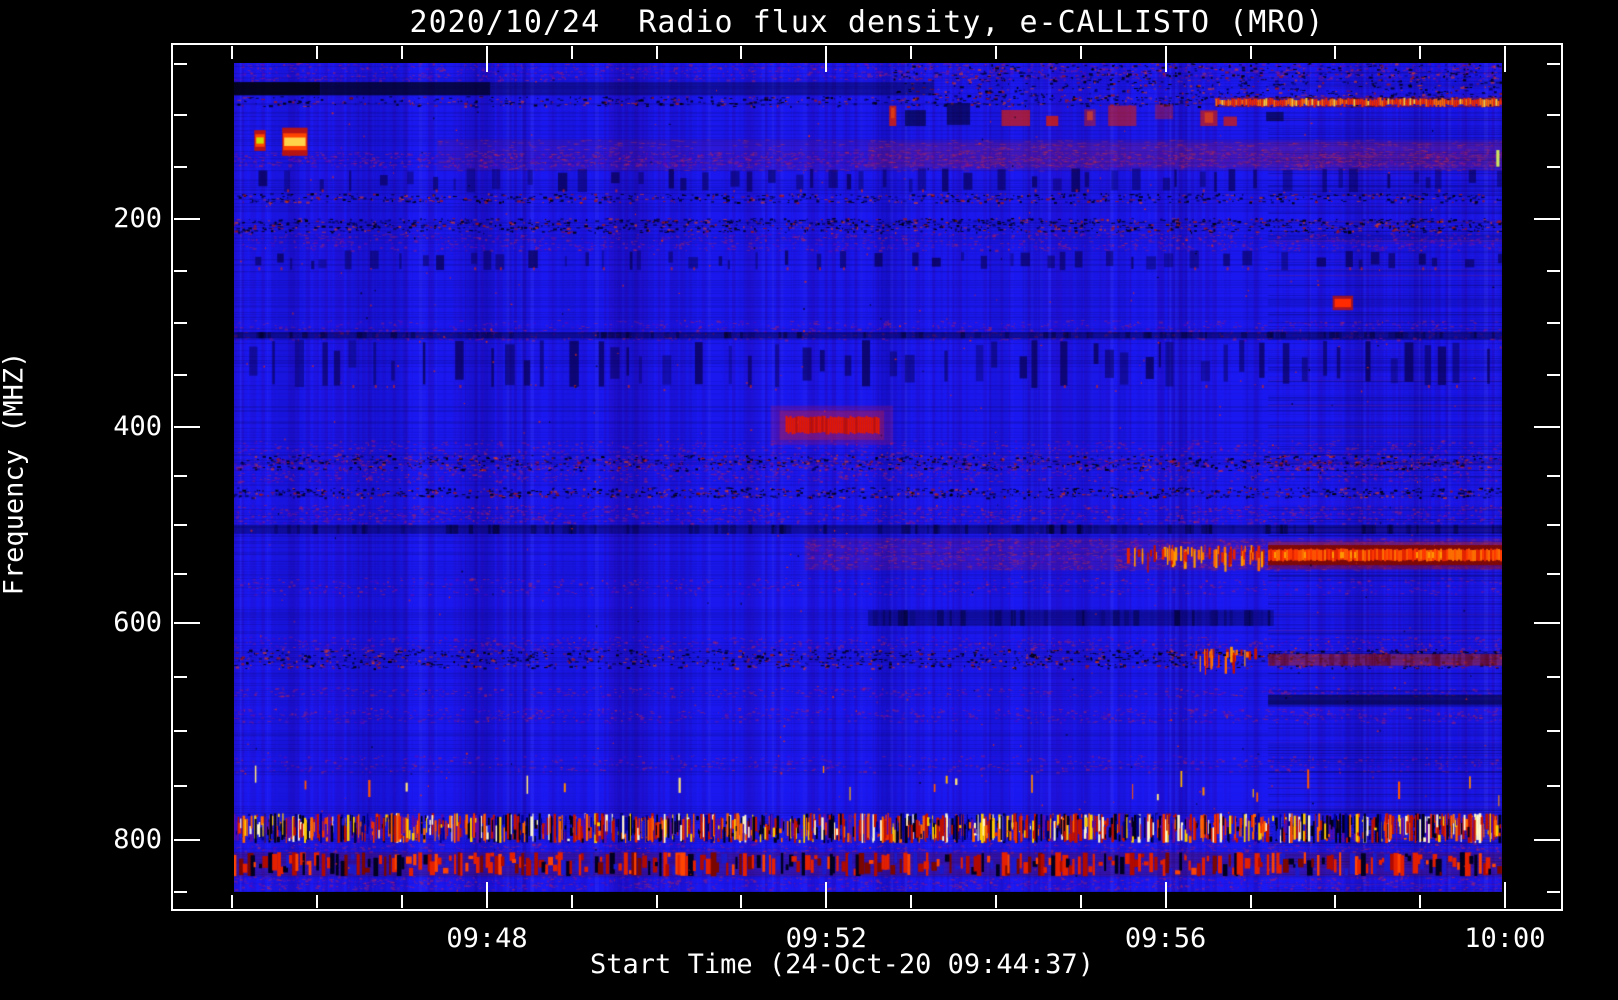 This screenshot has width=1618, height=1000. Describe the element at coordinates (137, 622) in the screenshot. I see `y-tick-label: 600` at that location.